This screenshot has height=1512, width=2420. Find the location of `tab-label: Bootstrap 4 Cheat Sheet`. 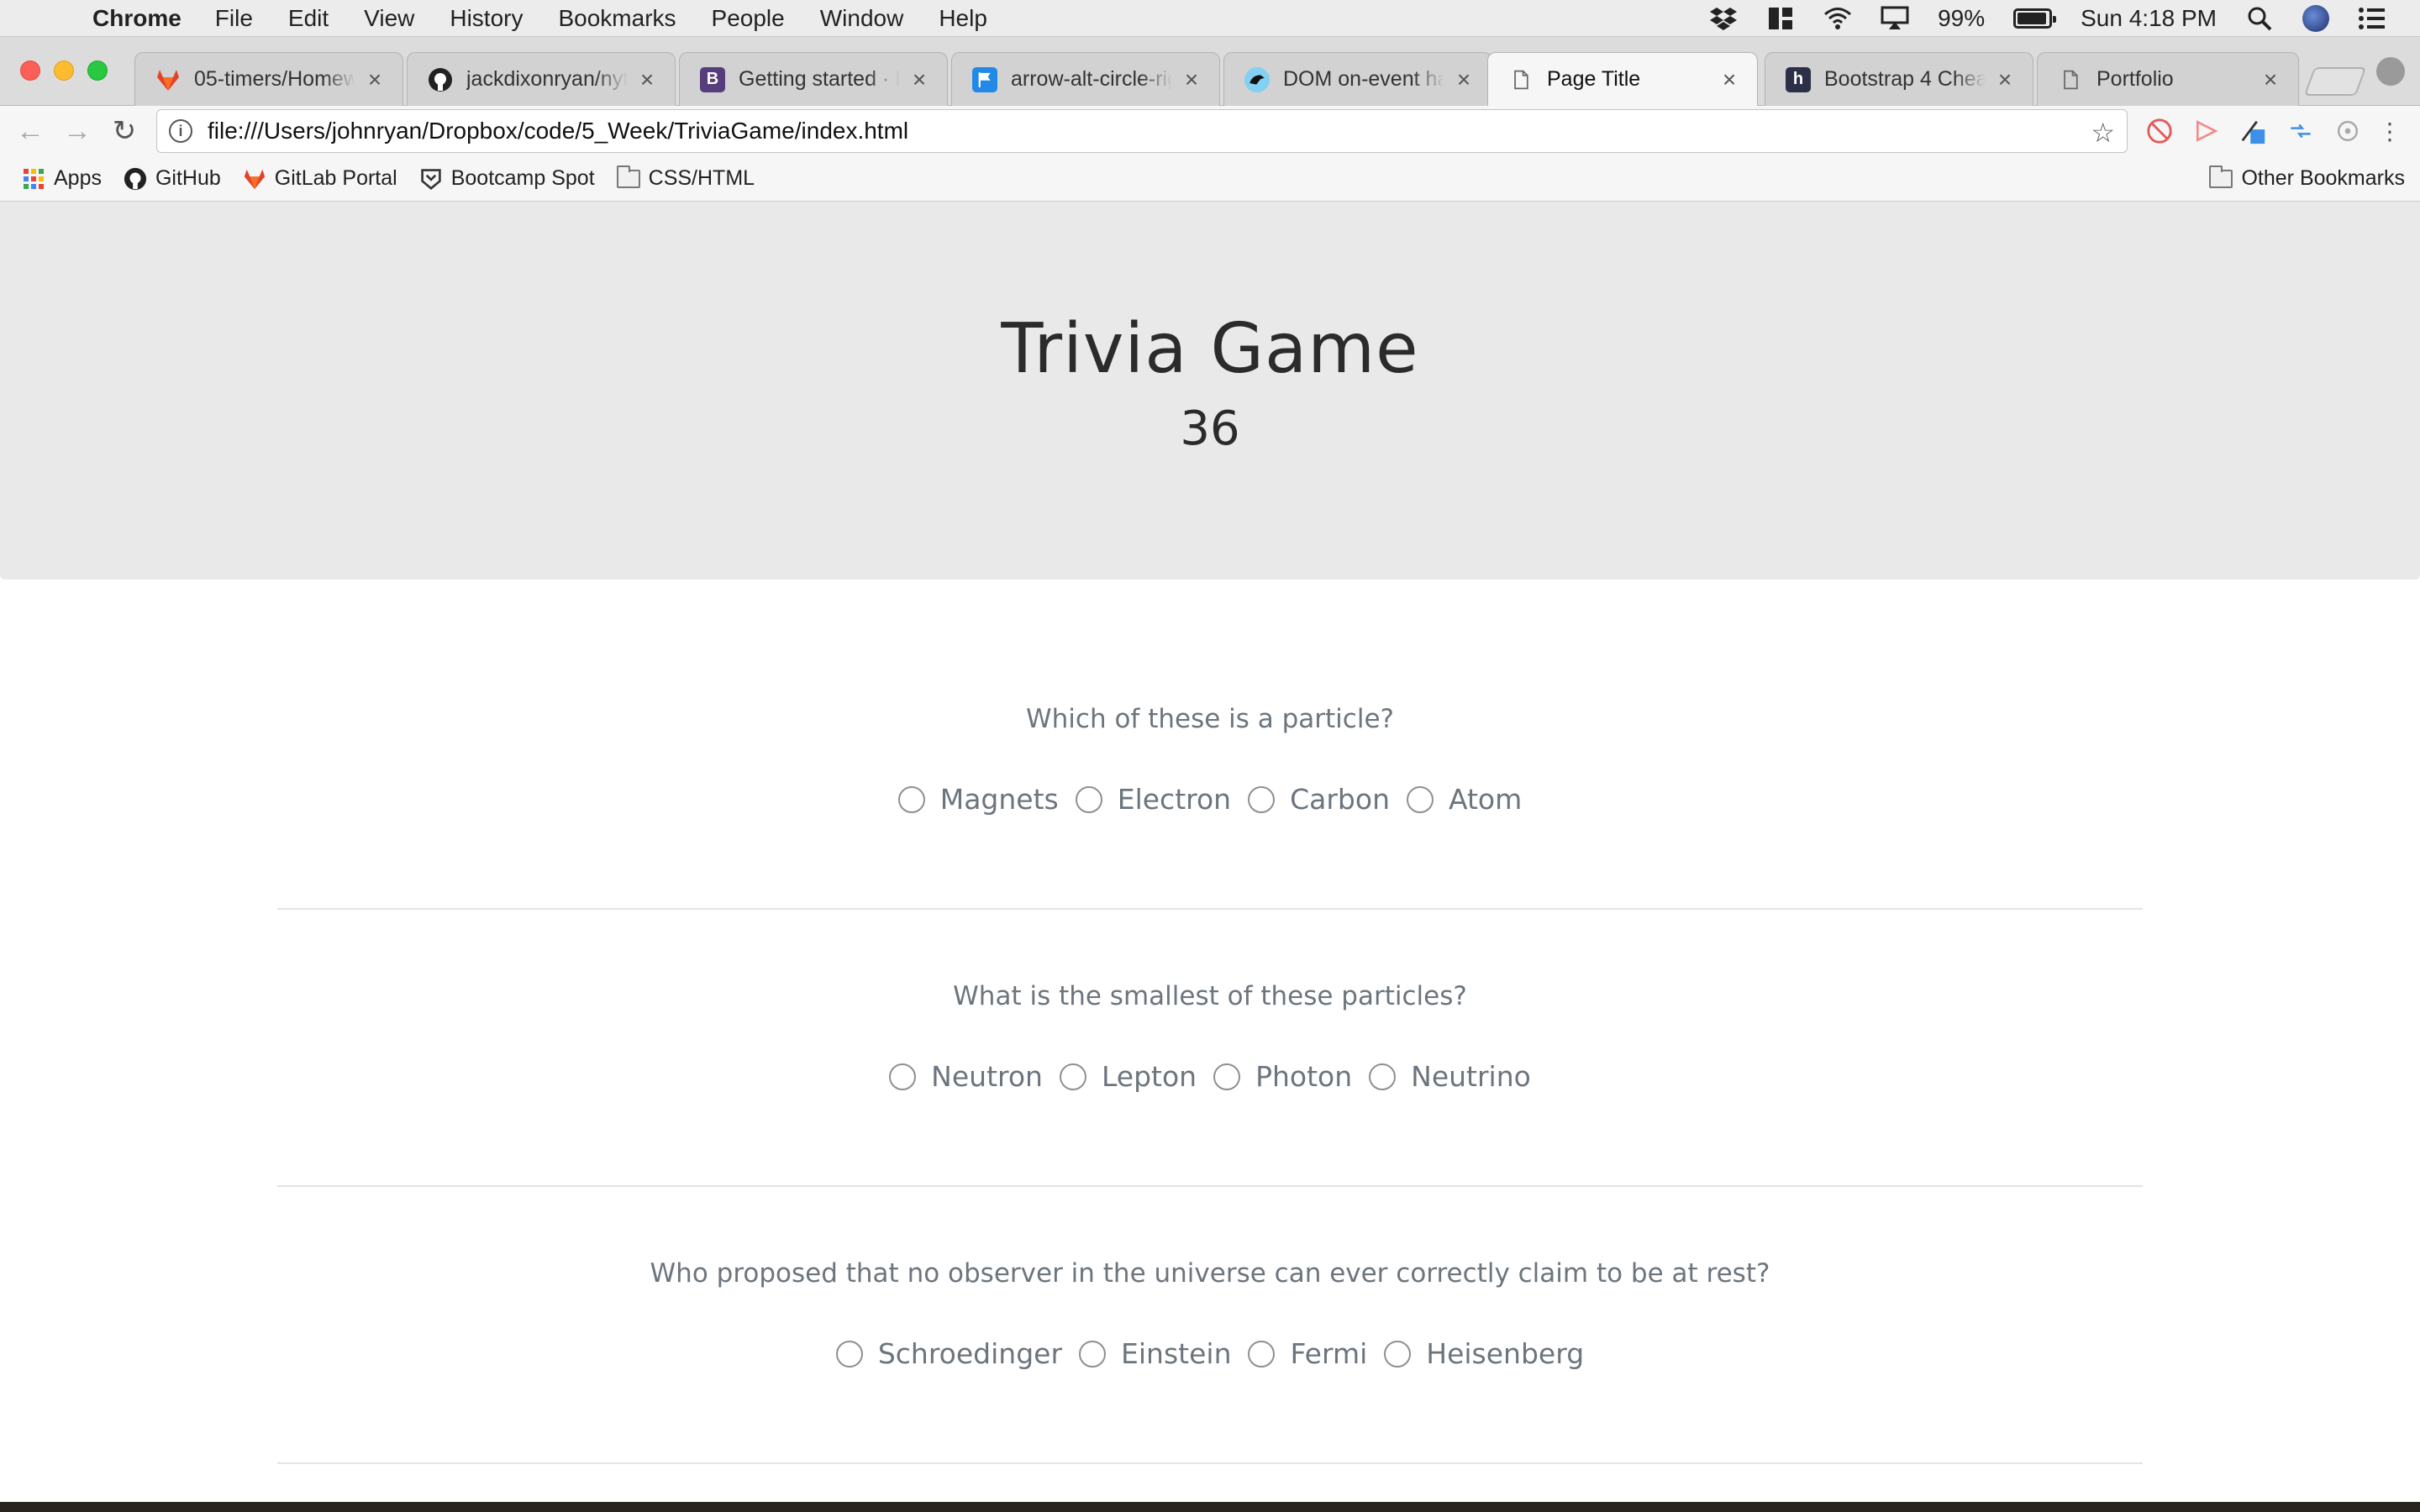

tab-label: Bootstrap 4 Cheat Sheet is located at coordinates (1905, 79).